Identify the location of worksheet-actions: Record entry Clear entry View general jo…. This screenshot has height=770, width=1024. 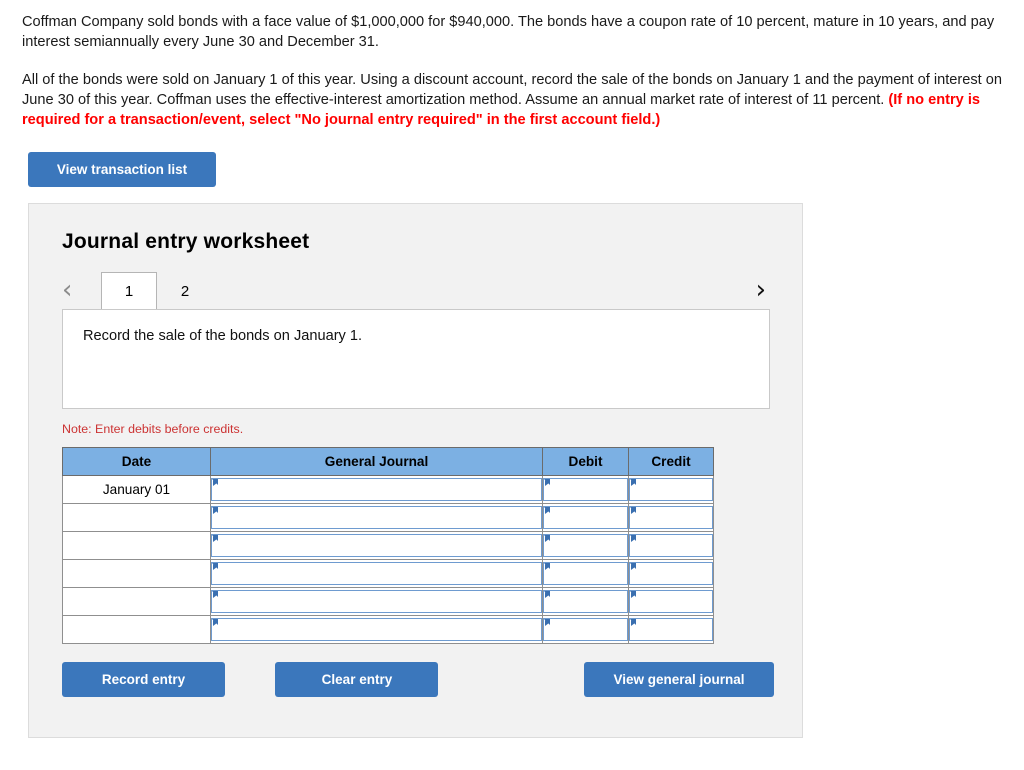
(432, 682).